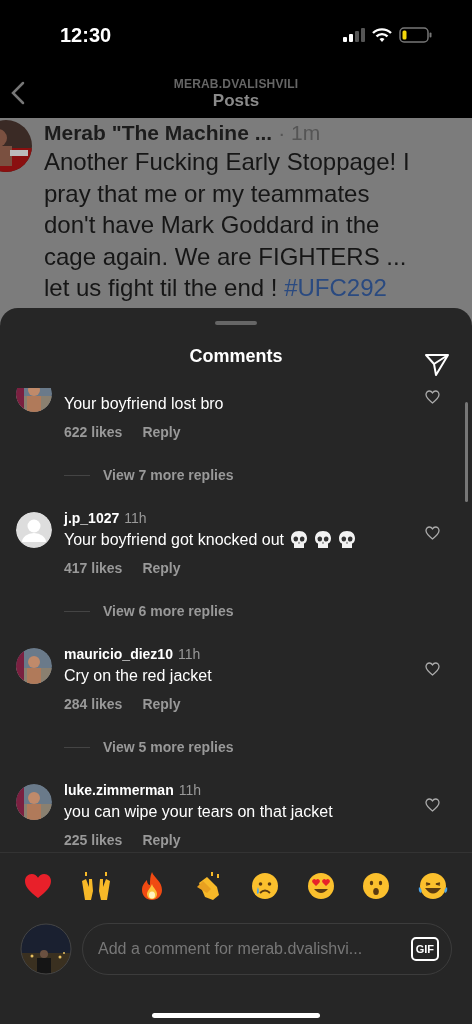  I want to click on view-replies-link: View 7 more replies, so click(168, 475).